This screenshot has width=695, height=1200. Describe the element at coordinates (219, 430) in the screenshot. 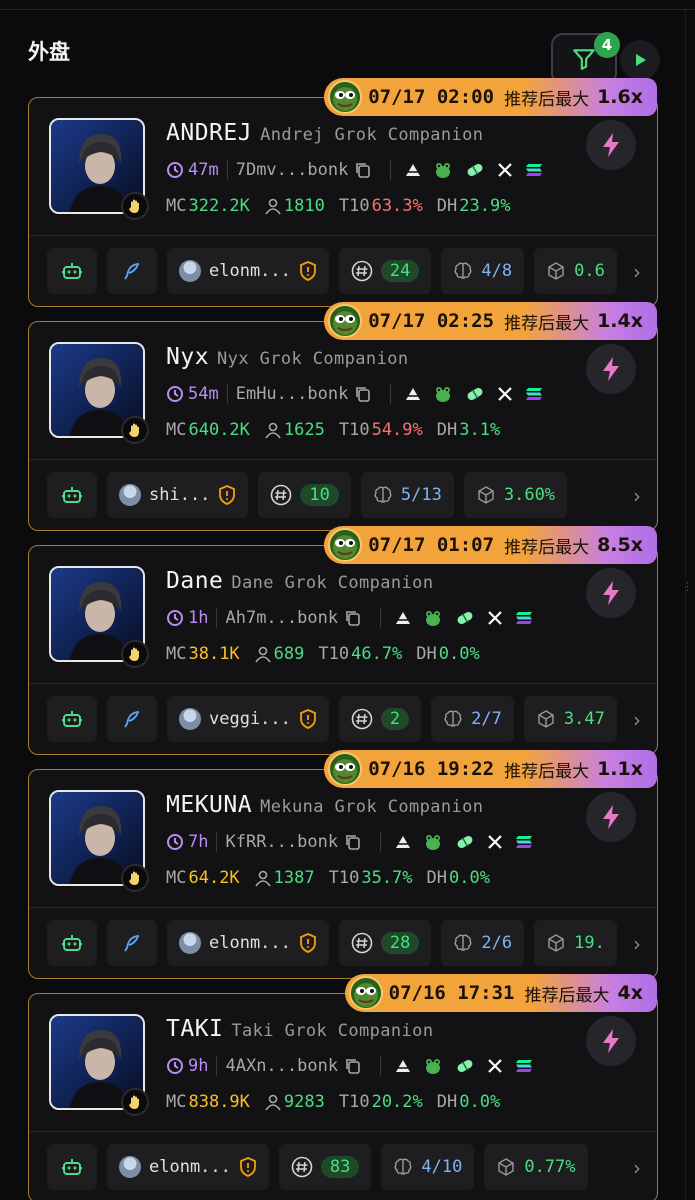

I see `market-cap-value: 640.2K` at that location.